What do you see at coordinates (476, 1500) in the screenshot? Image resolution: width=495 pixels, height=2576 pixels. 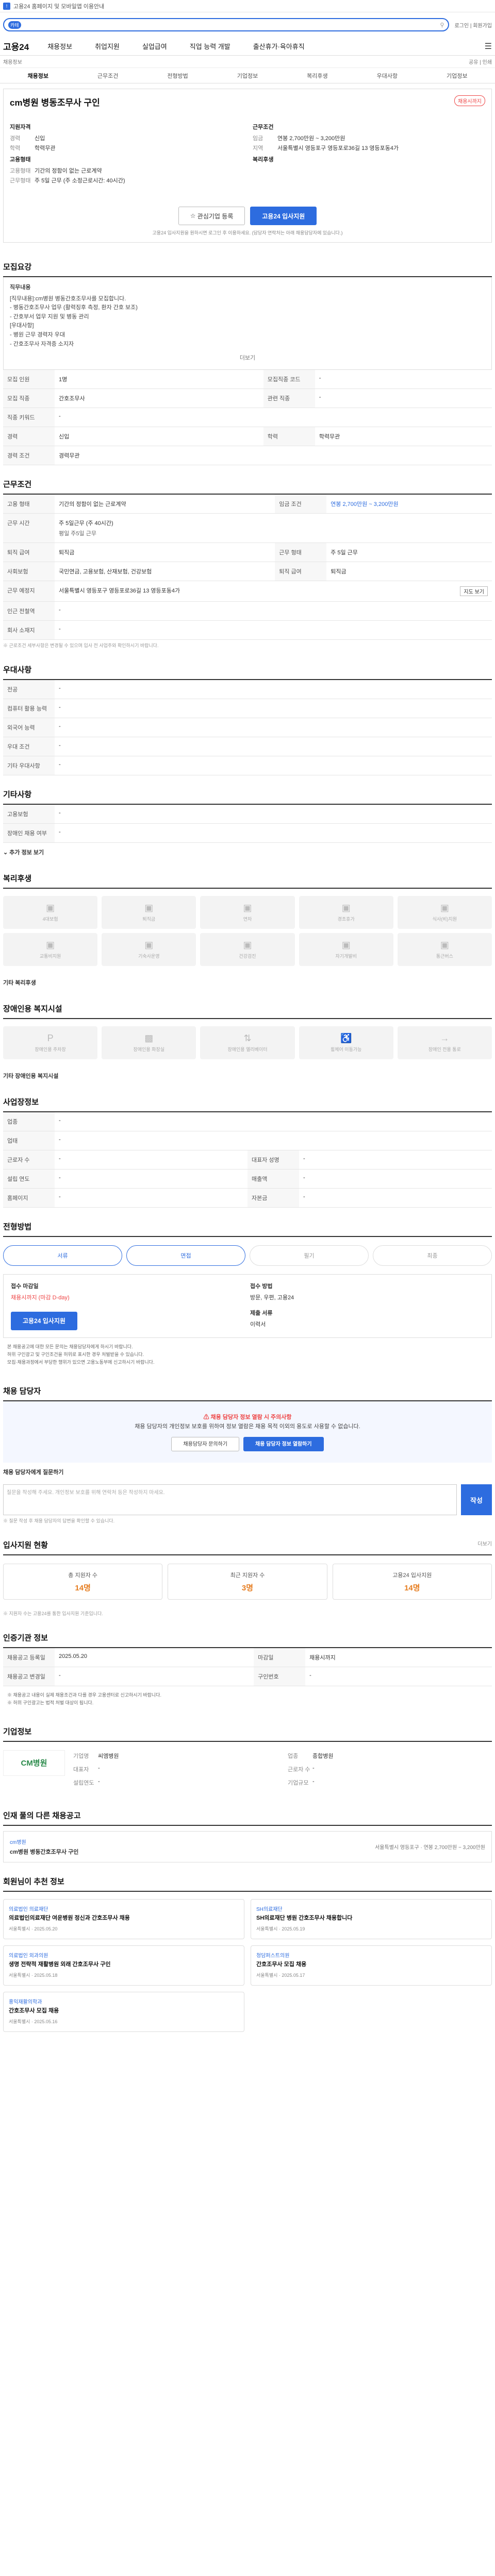 I see `question-submit-button: 작성` at bounding box center [476, 1500].